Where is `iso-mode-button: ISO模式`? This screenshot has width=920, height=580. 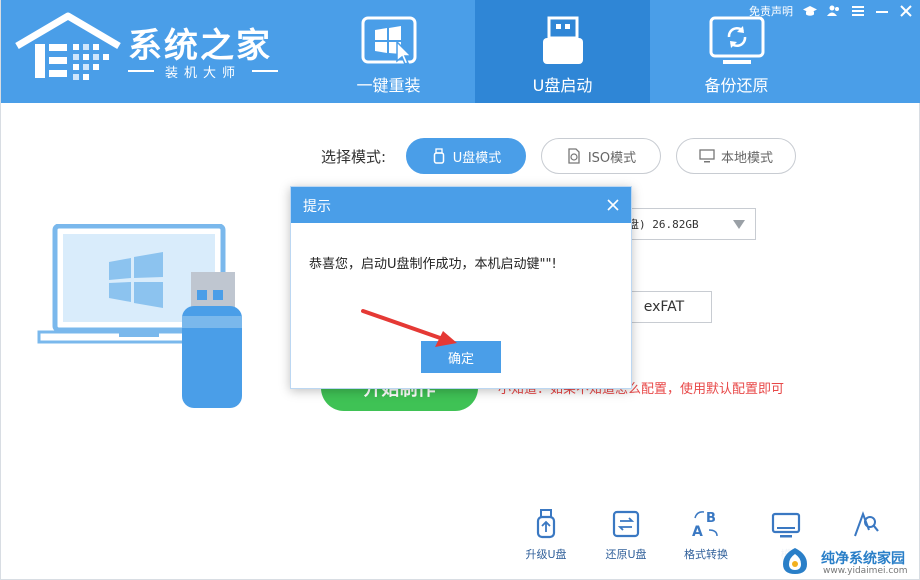
iso-mode-button: ISO模式 is located at coordinates (601, 156).